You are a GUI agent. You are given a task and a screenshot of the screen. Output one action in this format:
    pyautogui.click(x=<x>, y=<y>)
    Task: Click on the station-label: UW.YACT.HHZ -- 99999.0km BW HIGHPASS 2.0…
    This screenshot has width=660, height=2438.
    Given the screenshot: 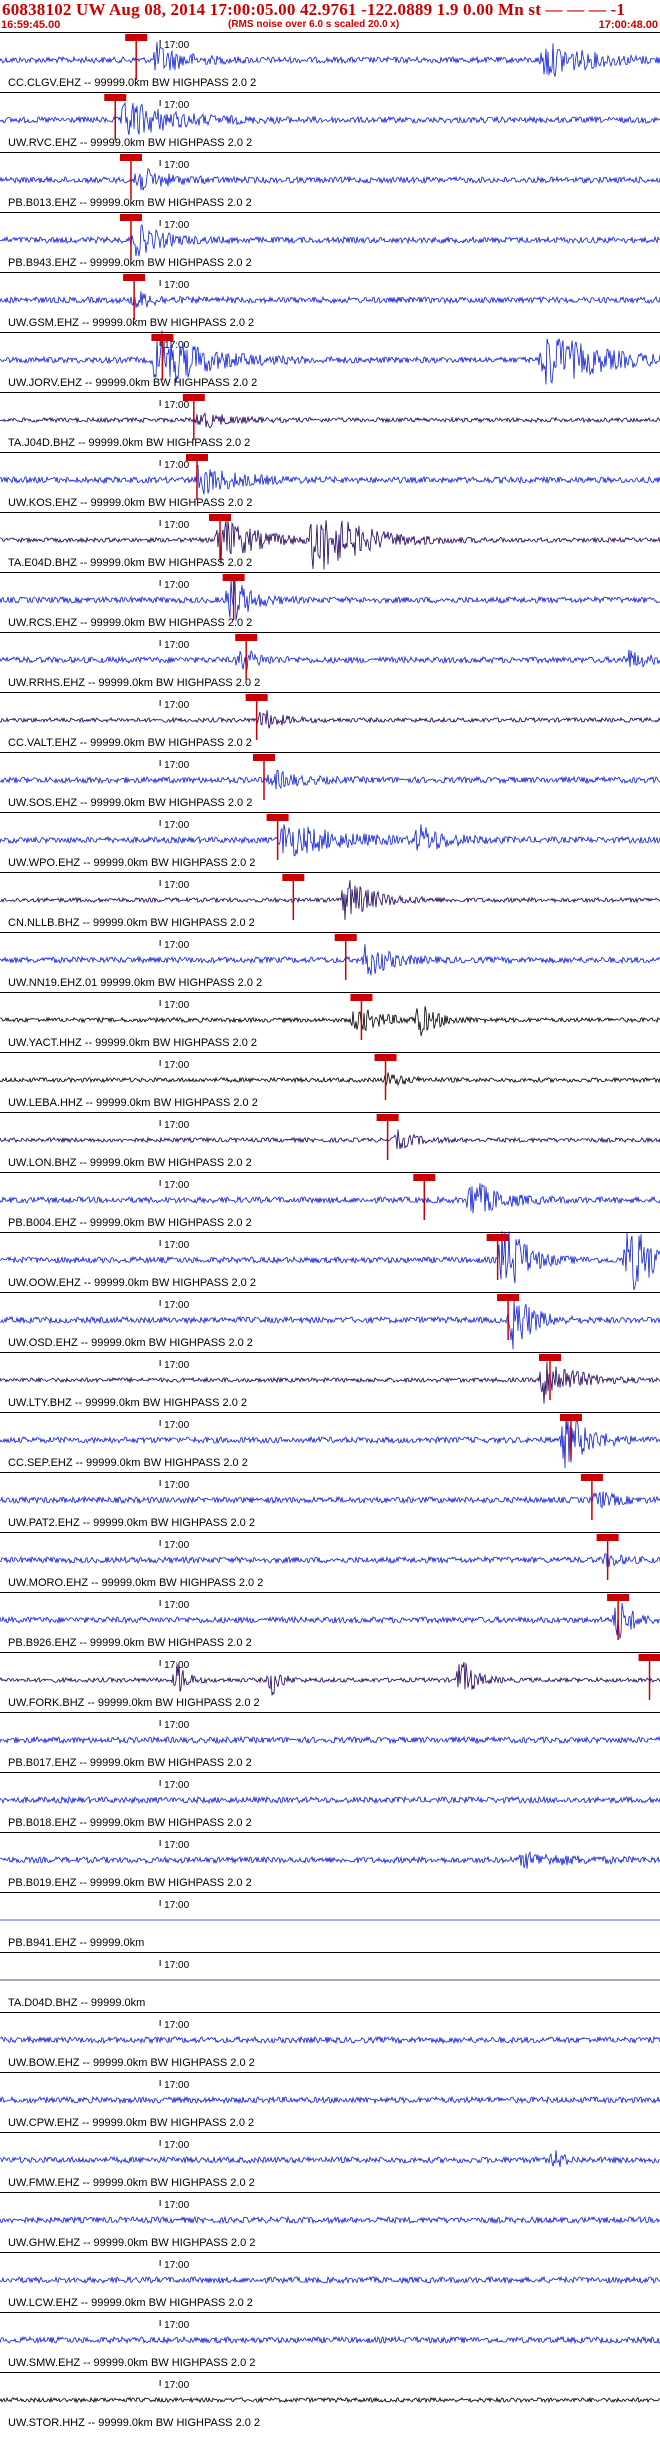 What is the action you would take?
    pyautogui.click(x=132, y=1043)
    